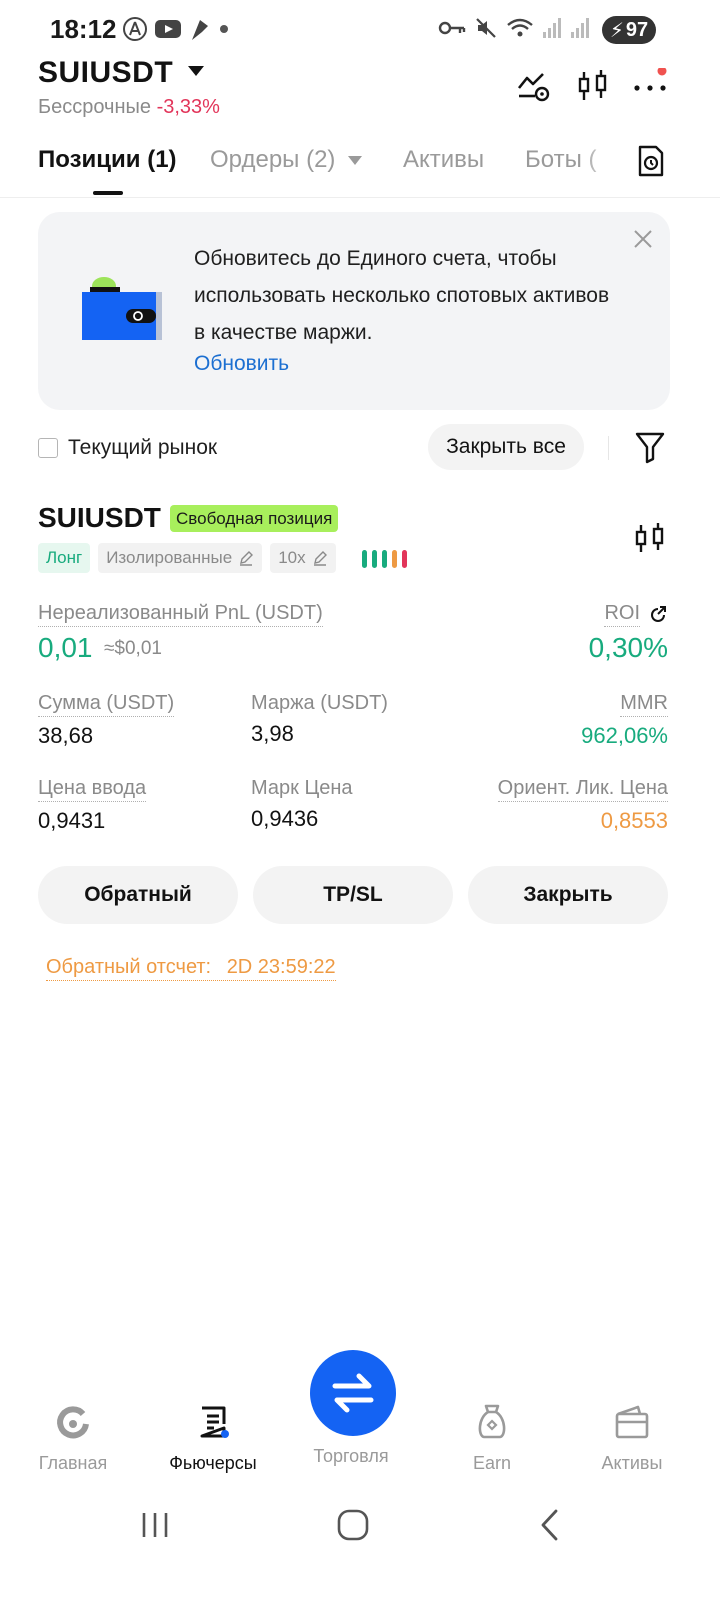  I want to click on mute-icon, so click(486, 28).